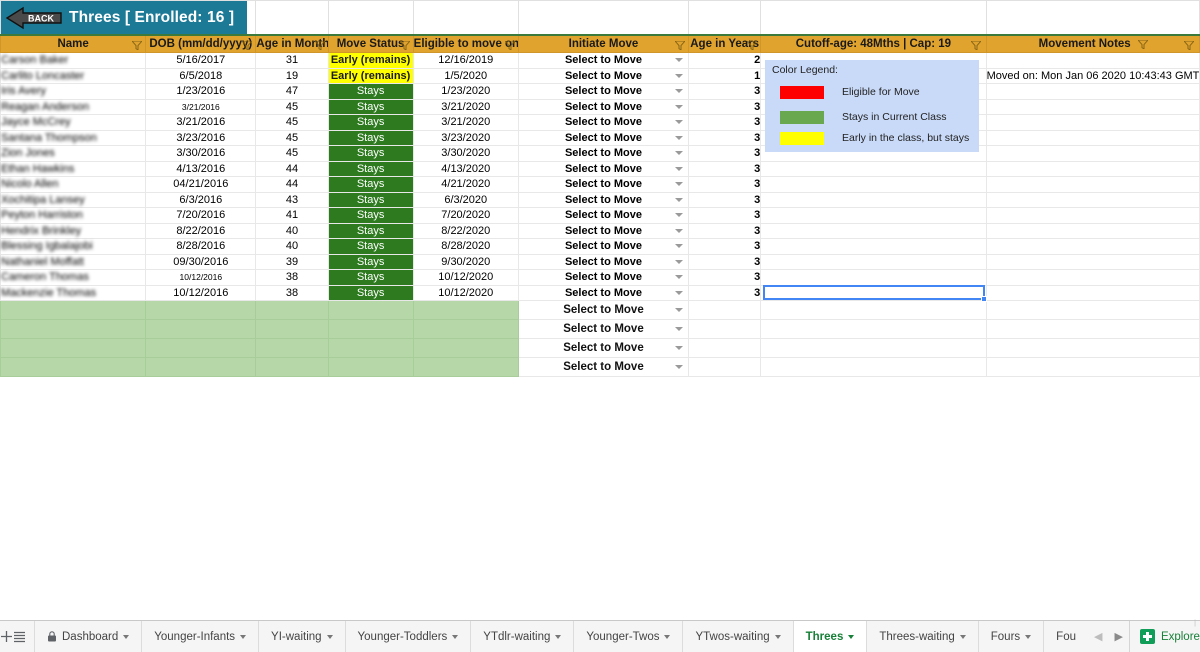 The width and height of the screenshot is (1200, 652). Describe the element at coordinates (465, 43) in the screenshot. I see `column-header-eligible: Eligible to move on` at that location.